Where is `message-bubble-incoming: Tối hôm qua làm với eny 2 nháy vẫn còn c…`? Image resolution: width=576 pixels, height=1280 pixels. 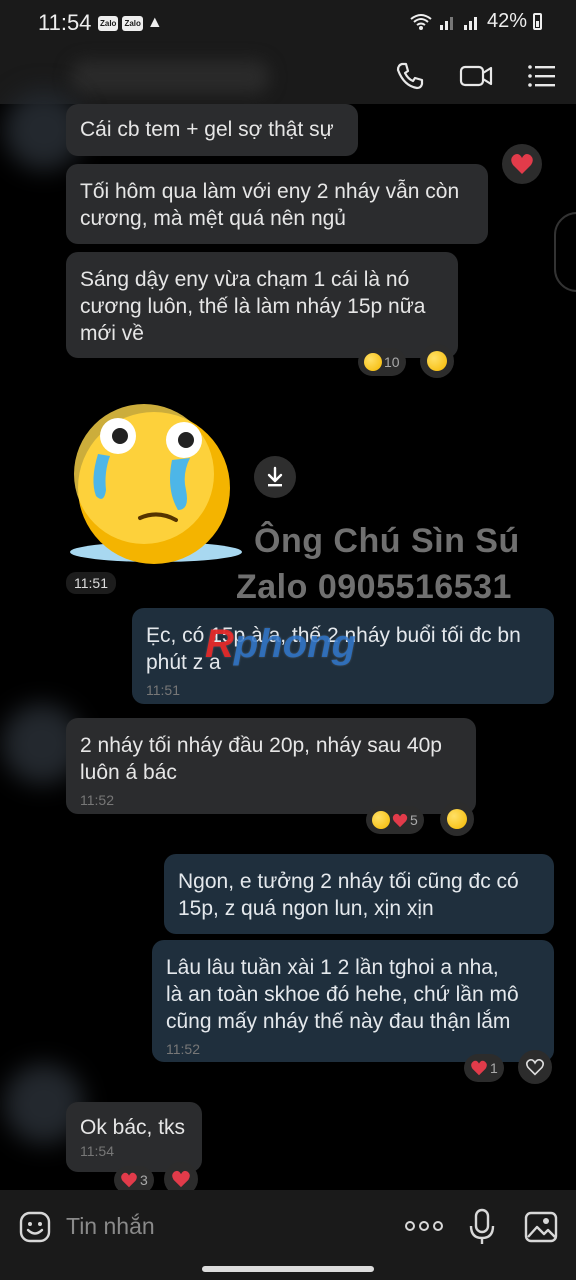 message-bubble-incoming: Tối hôm qua làm với eny 2 nháy vẫn còn c… is located at coordinates (277, 204).